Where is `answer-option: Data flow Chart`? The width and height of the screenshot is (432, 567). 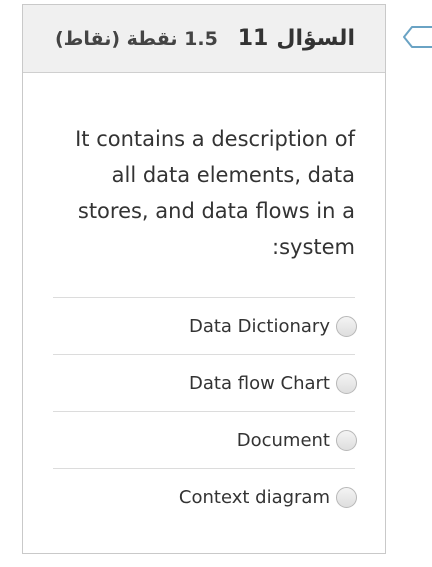 answer-option: Data flow Chart is located at coordinates (205, 382).